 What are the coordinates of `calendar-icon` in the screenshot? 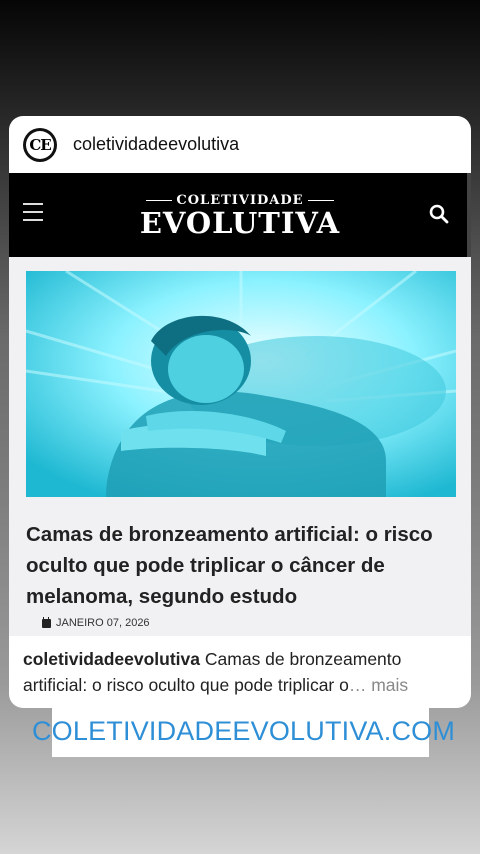 It's located at (46, 622).